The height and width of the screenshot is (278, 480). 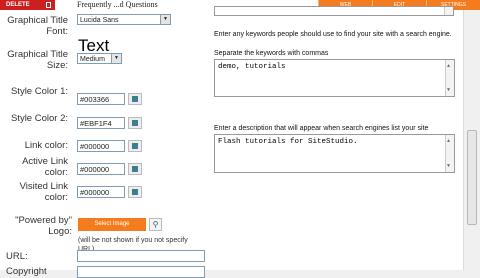 What do you see at coordinates (46, 145) in the screenshot?
I see `link-color-label: Link color:` at bounding box center [46, 145].